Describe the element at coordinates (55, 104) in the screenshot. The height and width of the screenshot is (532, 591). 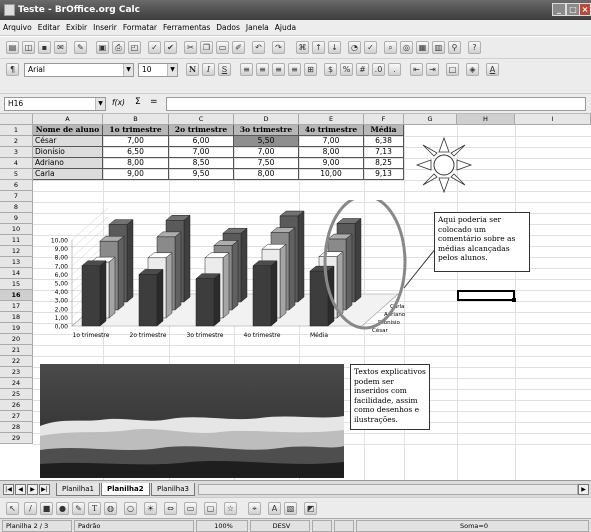
I see `name-box: H16 ▼` at that location.